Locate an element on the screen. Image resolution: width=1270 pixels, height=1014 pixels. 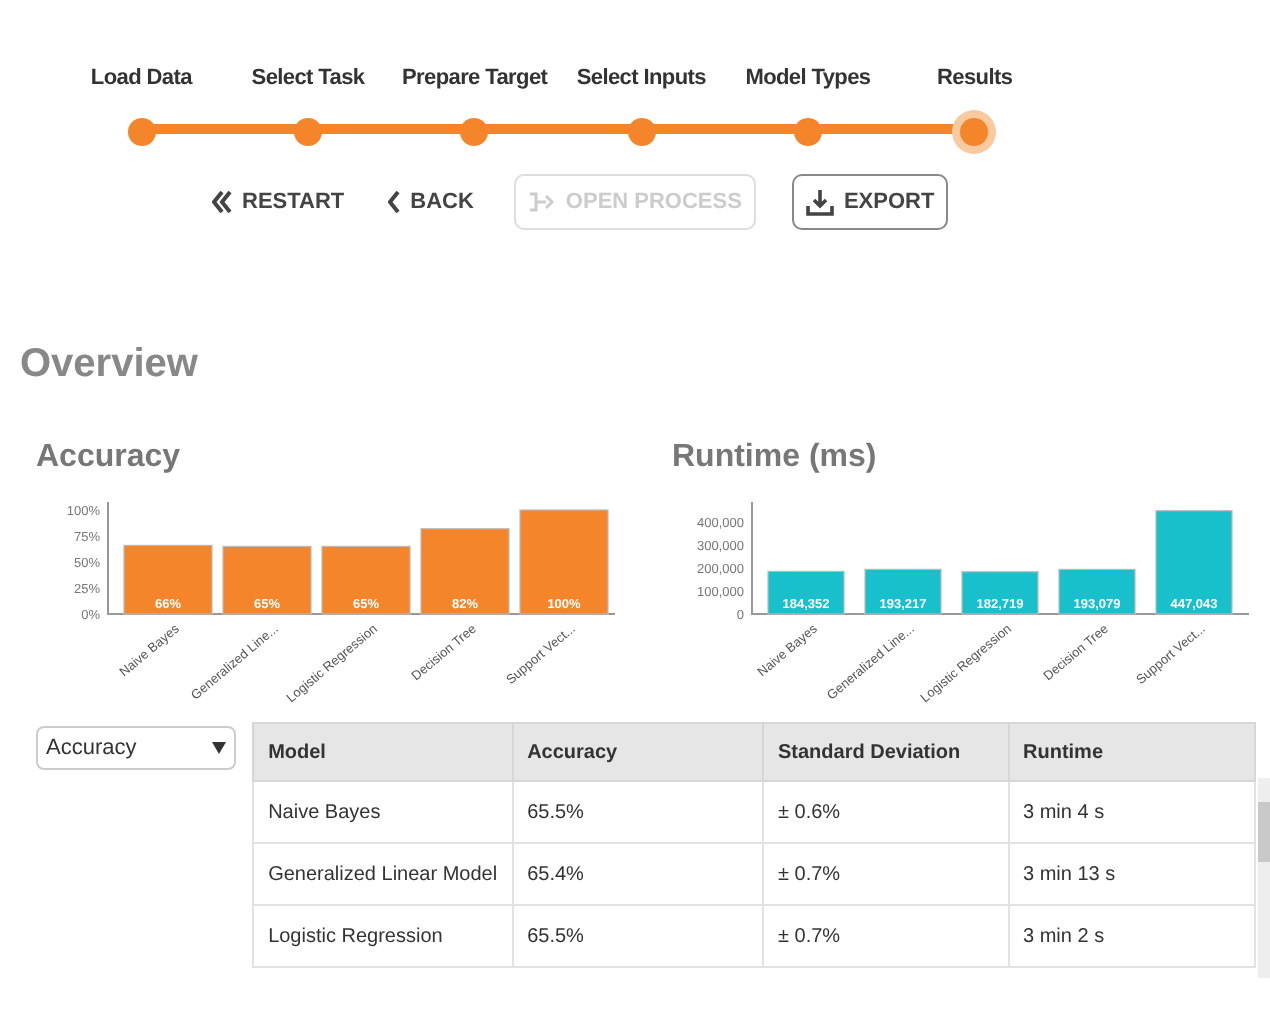
step-label: Select Inputs is located at coordinates (641, 79).